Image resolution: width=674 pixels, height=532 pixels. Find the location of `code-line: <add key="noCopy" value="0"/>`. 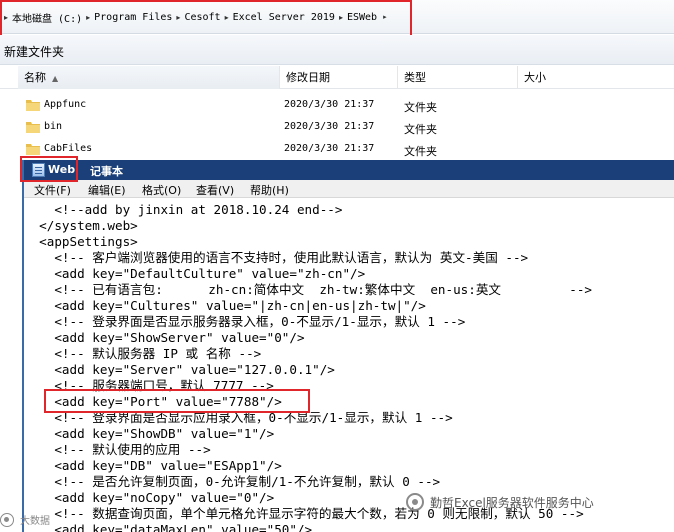

code-line: <add key="noCopy" value="0"/> is located at coordinates (149, 497).